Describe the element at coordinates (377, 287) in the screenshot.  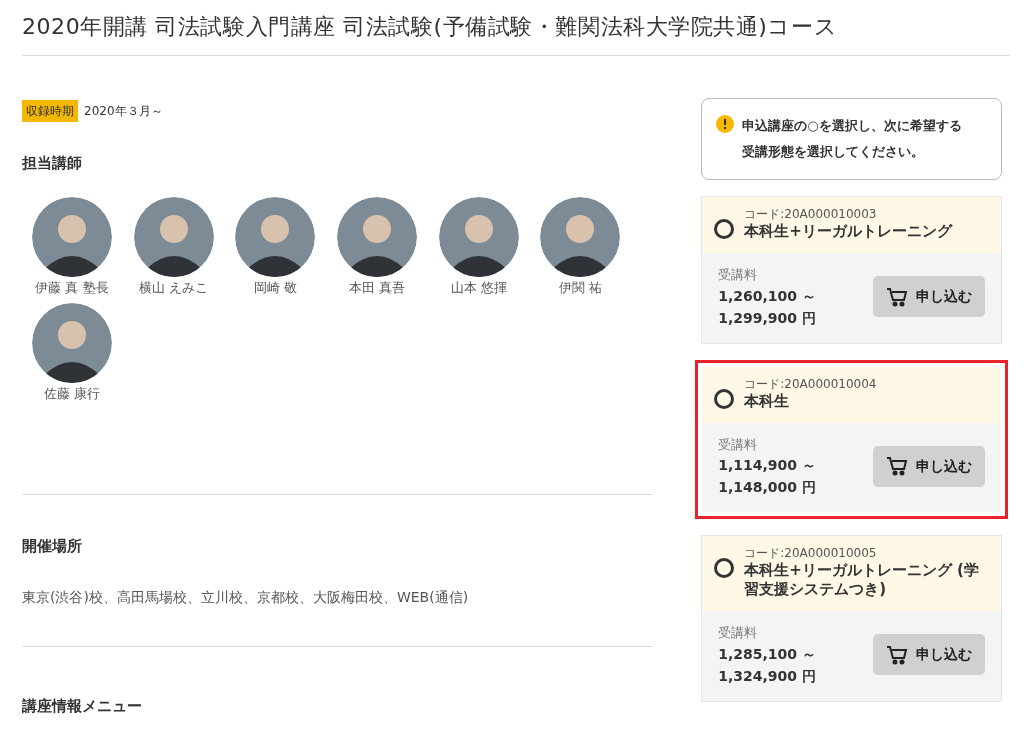
I see `instructor-name: 本田 真吾` at that location.